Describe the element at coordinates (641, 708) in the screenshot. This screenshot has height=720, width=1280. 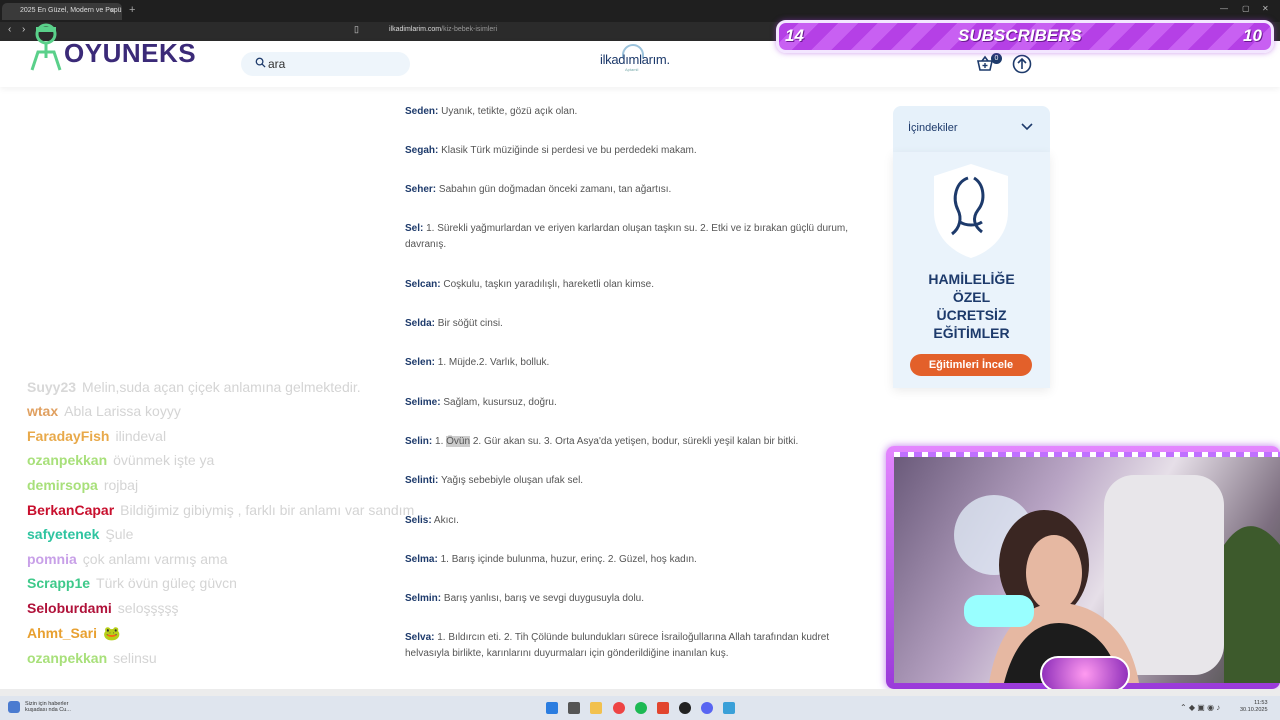
I see `spotify-icon` at that location.